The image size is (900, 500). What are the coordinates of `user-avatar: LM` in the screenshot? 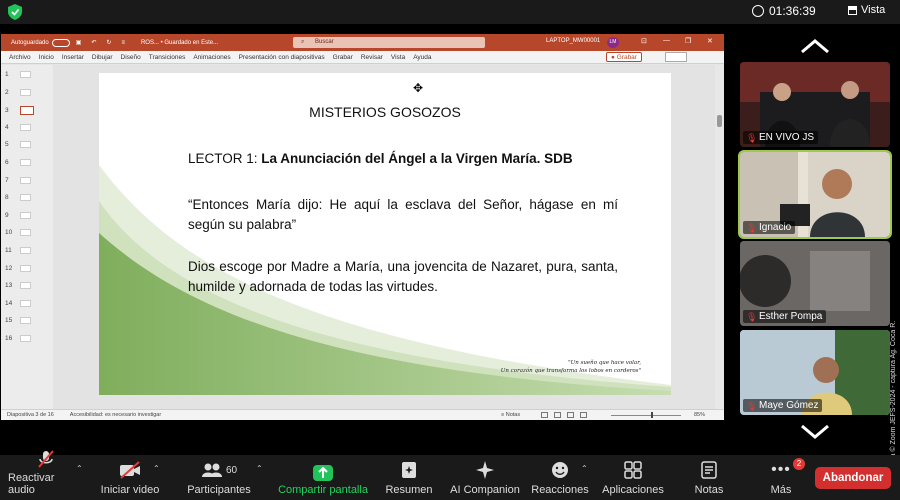 It's located at (613, 42).